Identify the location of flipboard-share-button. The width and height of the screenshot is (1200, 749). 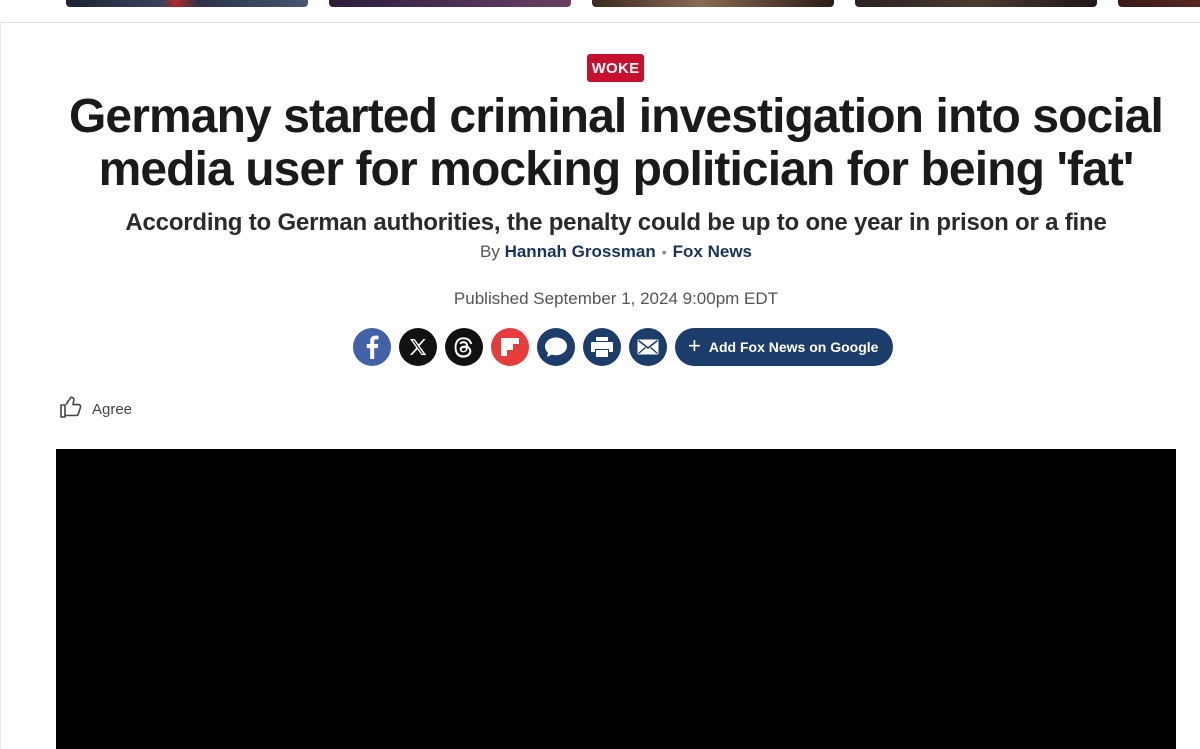
(510, 346).